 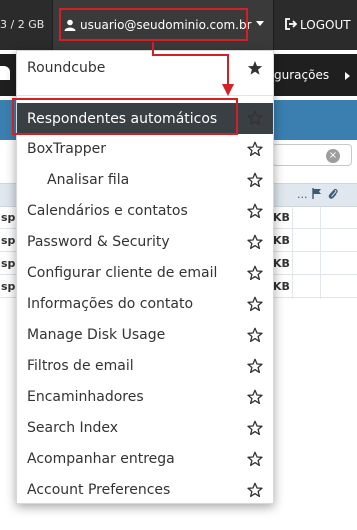 I want to click on menu-item-contact-info: Informações do contato, so click(x=145, y=303).